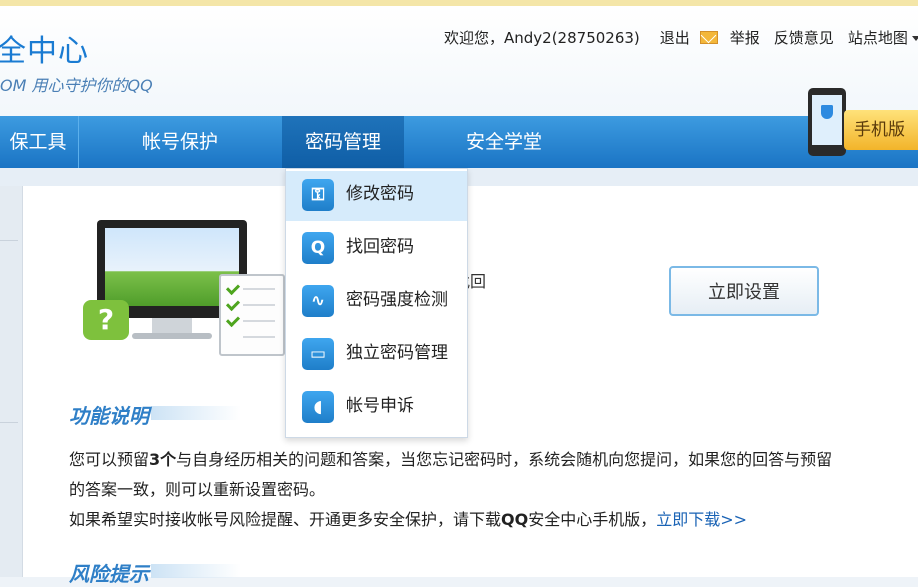  What do you see at coordinates (106, 320) in the screenshot?
I see `question-icon: ?` at bounding box center [106, 320].